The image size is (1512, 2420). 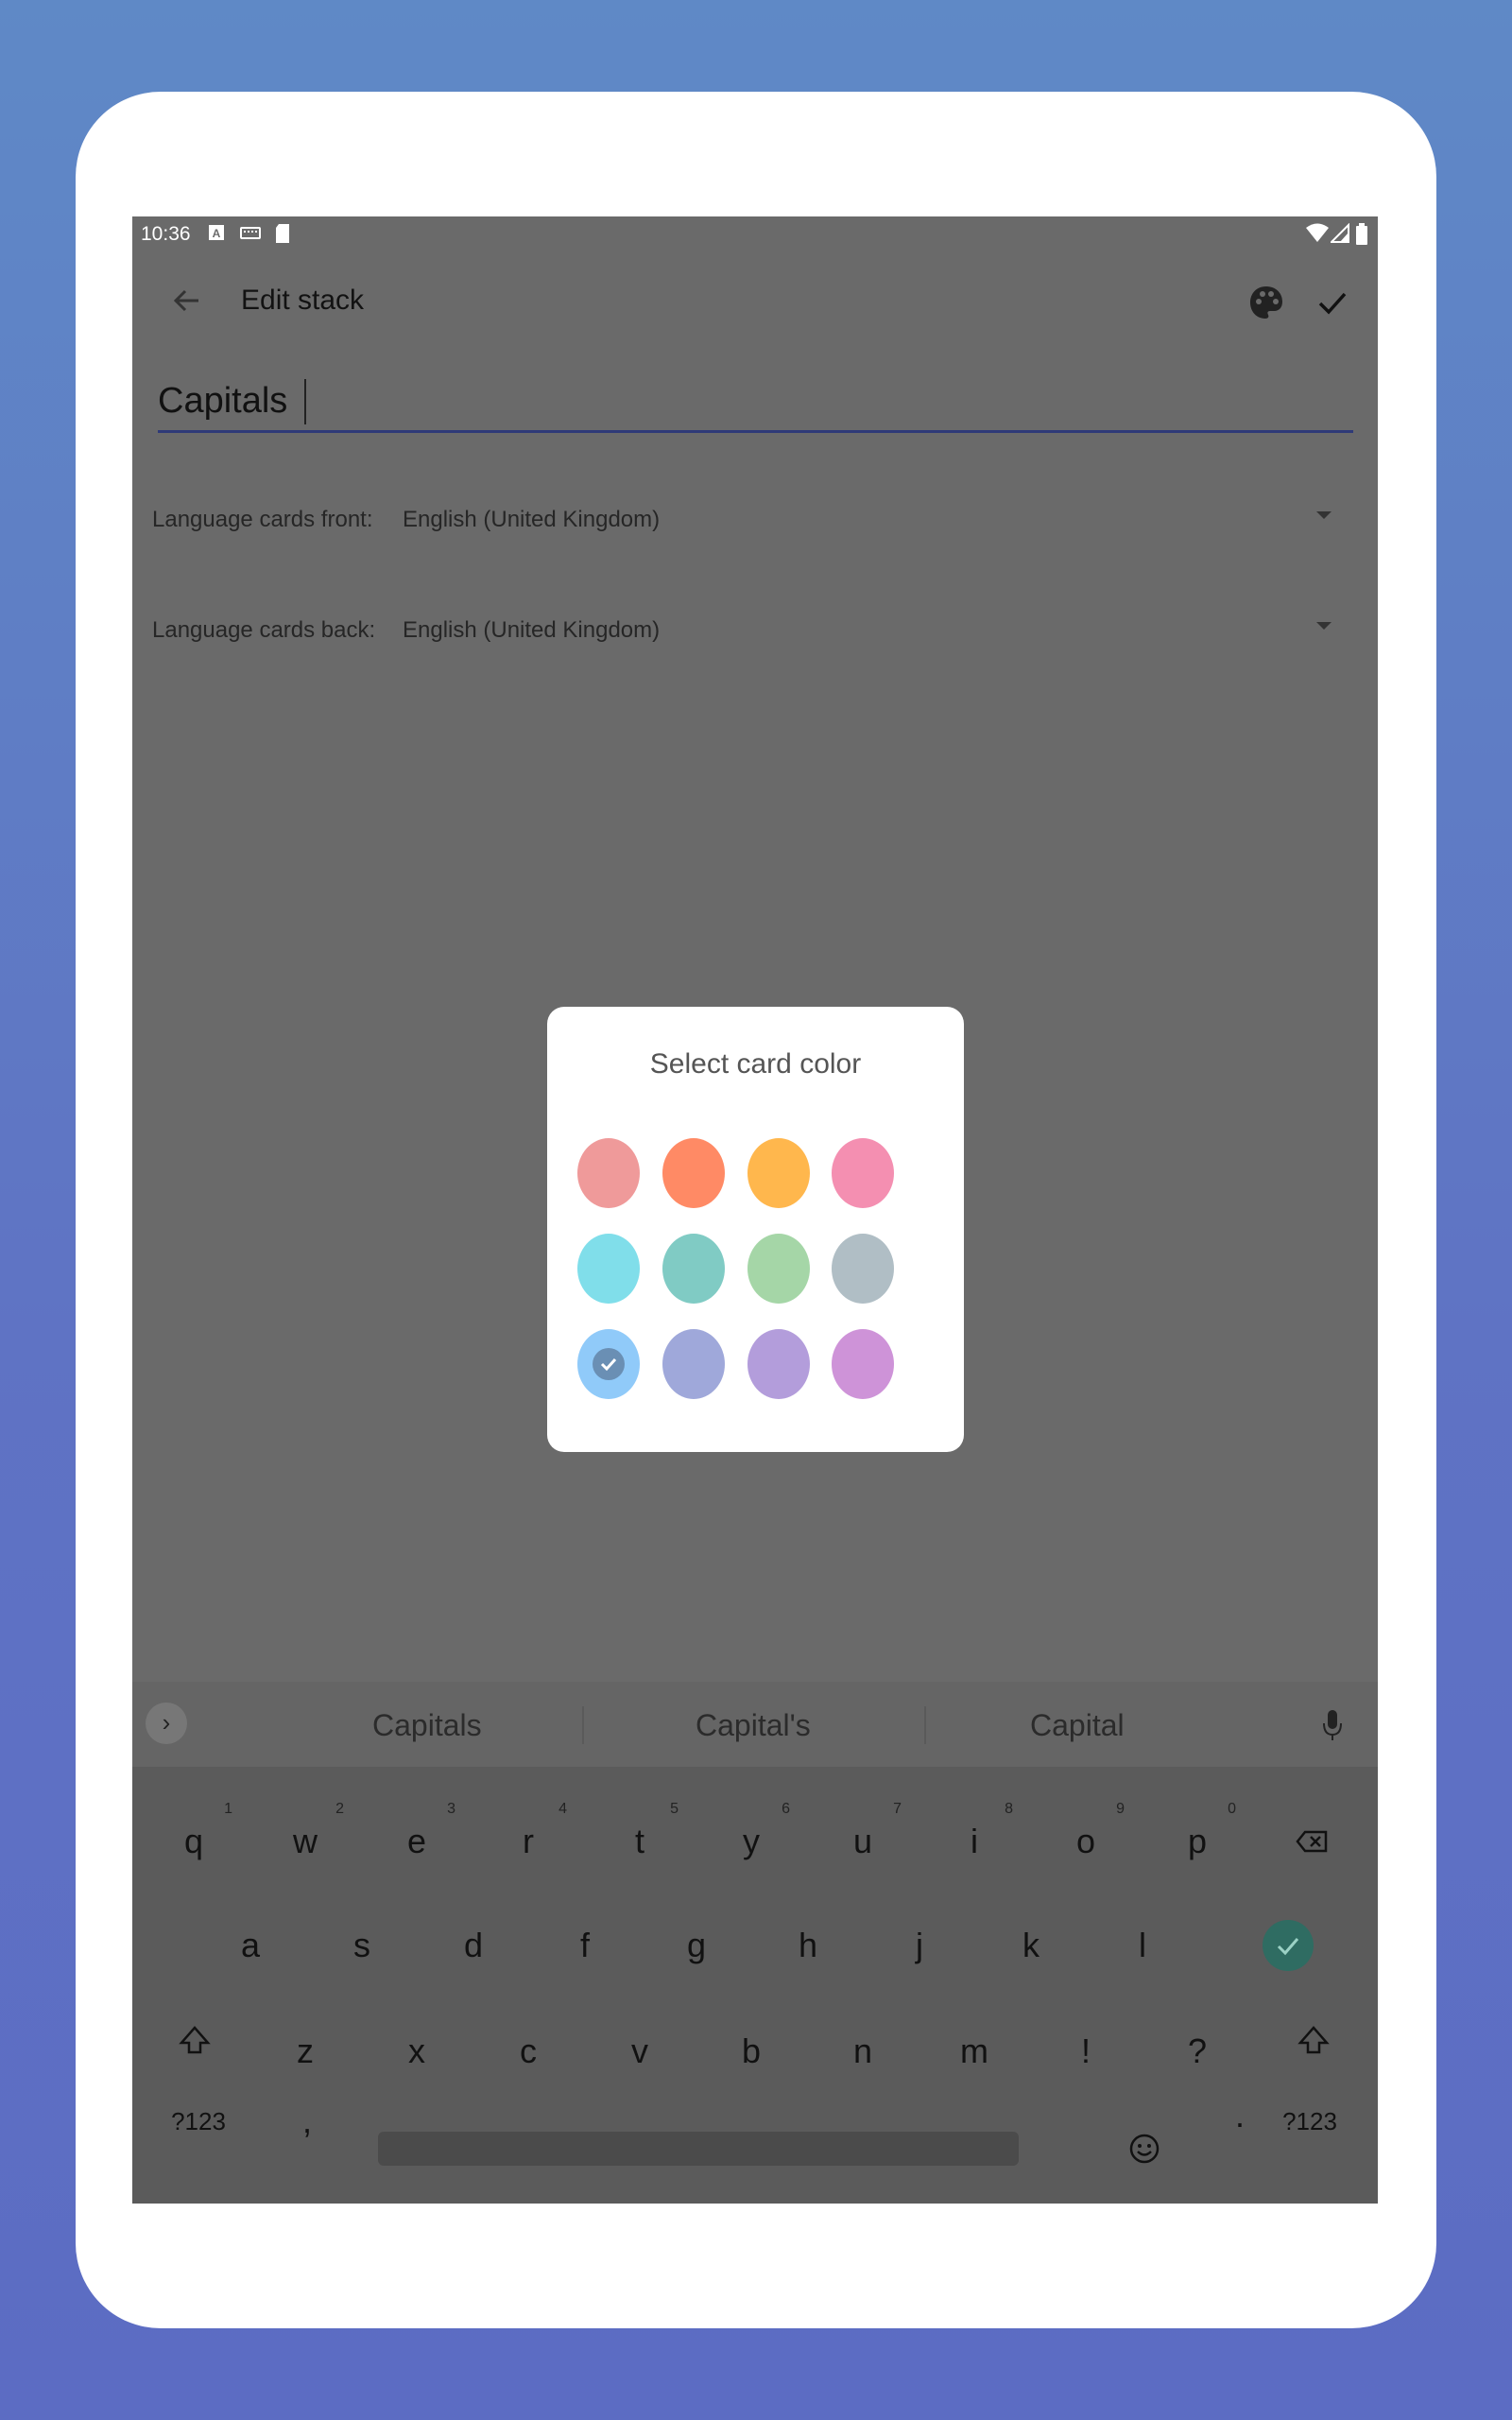 I want to click on key-label: u, so click(x=862, y=1841).